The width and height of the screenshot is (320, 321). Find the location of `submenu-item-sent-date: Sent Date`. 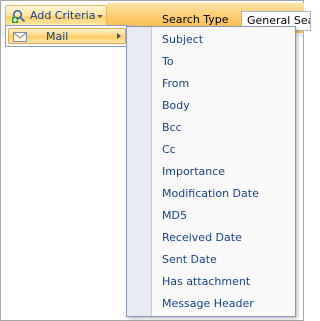

submenu-item-sent-date: Sent Date is located at coordinates (189, 260).